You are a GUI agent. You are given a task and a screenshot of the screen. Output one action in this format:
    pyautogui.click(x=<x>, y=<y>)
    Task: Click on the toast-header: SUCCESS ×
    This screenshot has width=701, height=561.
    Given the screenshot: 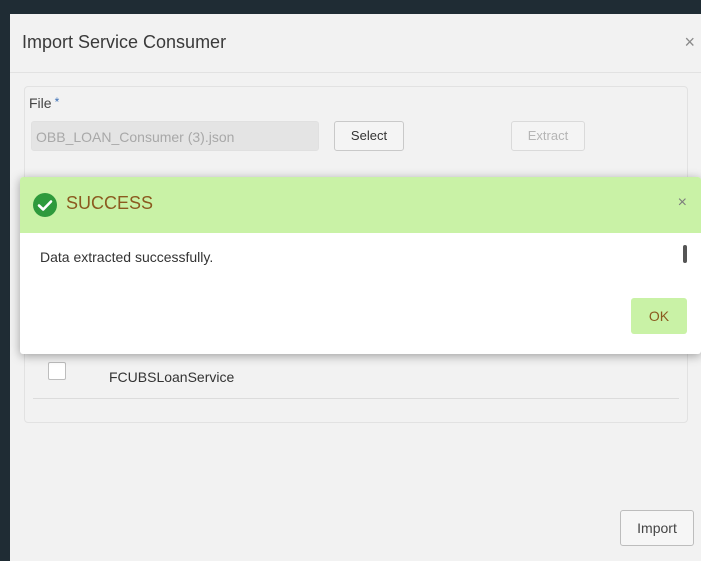 What is the action you would take?
    pyautogui.click(x=360, y=205)
    